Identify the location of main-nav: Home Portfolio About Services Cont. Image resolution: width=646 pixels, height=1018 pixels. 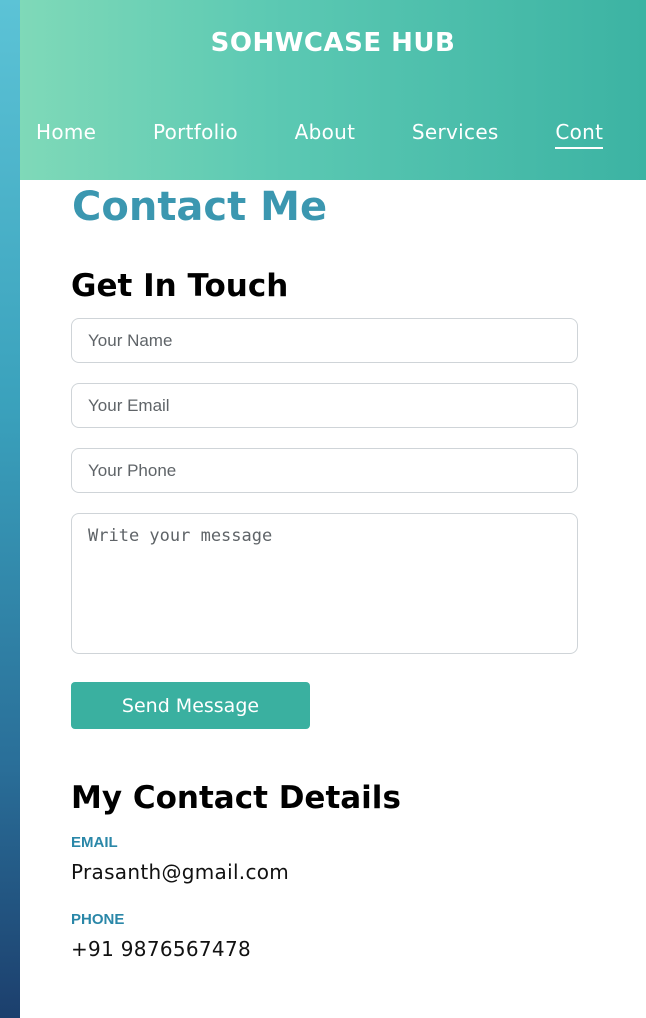
(341, 134).